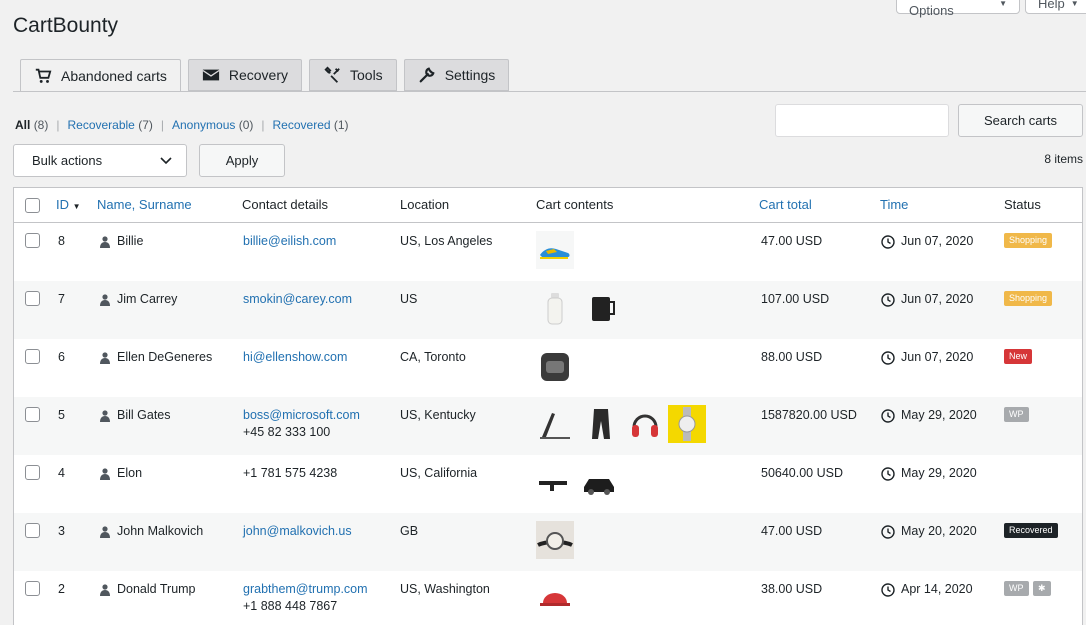 This screenshot has height=625, width=1086. What do you see at coordinates (148, 589) in the screenshot?
I see `customer-name: Donald Trump` at bounding box center [148, 589].